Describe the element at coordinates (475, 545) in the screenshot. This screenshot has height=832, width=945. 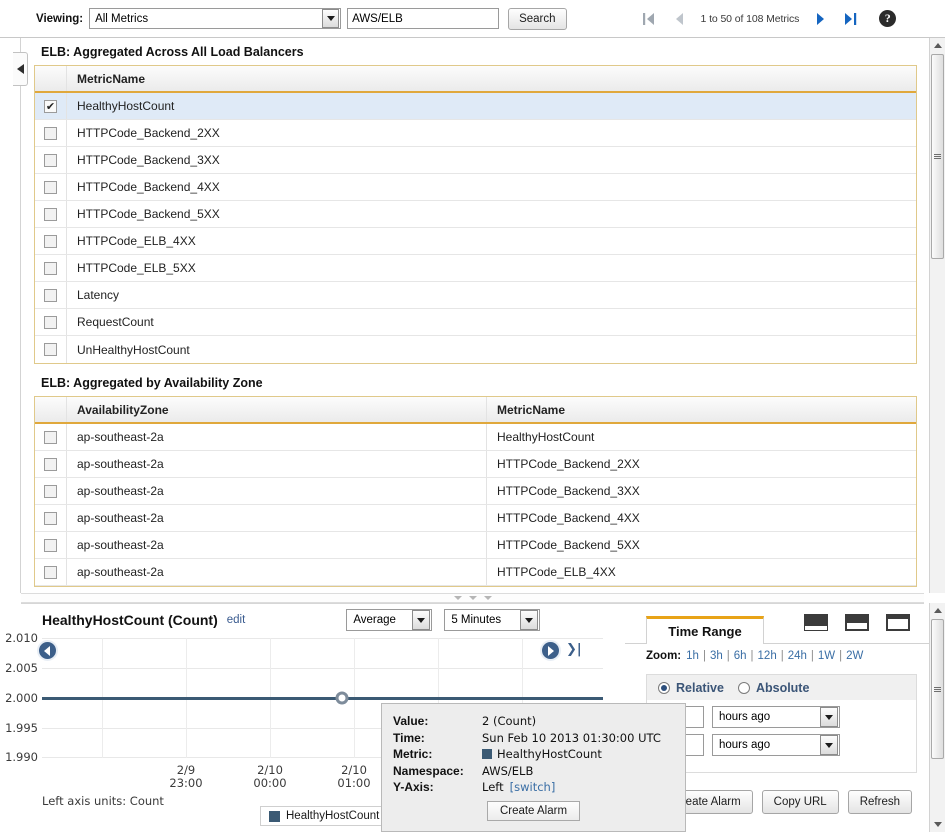
I see `table-row: ap-southeast-2a HTTPCode_Backend_5XX` at that location.